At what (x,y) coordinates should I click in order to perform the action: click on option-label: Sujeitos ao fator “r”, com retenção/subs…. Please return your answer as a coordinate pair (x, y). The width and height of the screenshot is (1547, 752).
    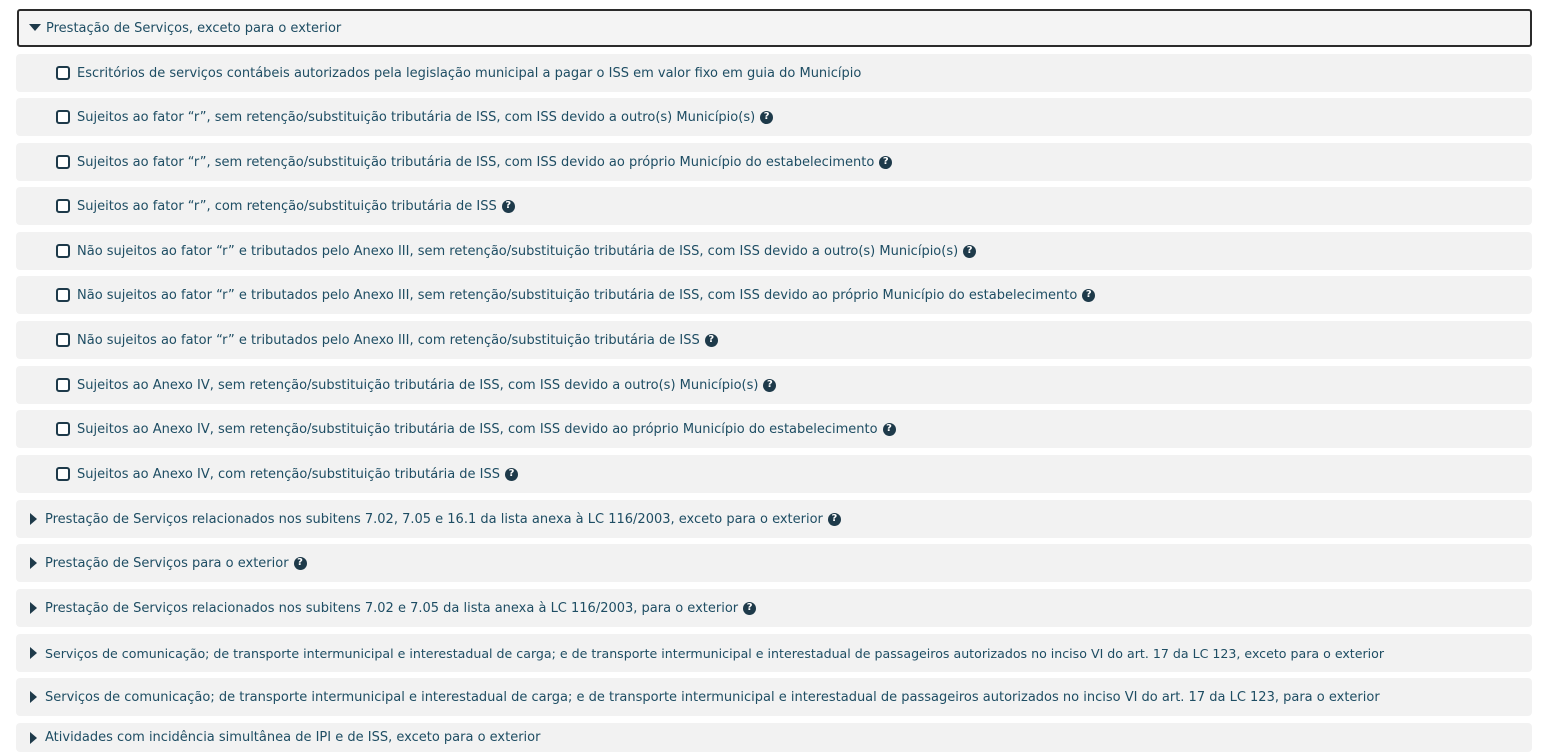
    Looking at the image, I should click on (287, 206).